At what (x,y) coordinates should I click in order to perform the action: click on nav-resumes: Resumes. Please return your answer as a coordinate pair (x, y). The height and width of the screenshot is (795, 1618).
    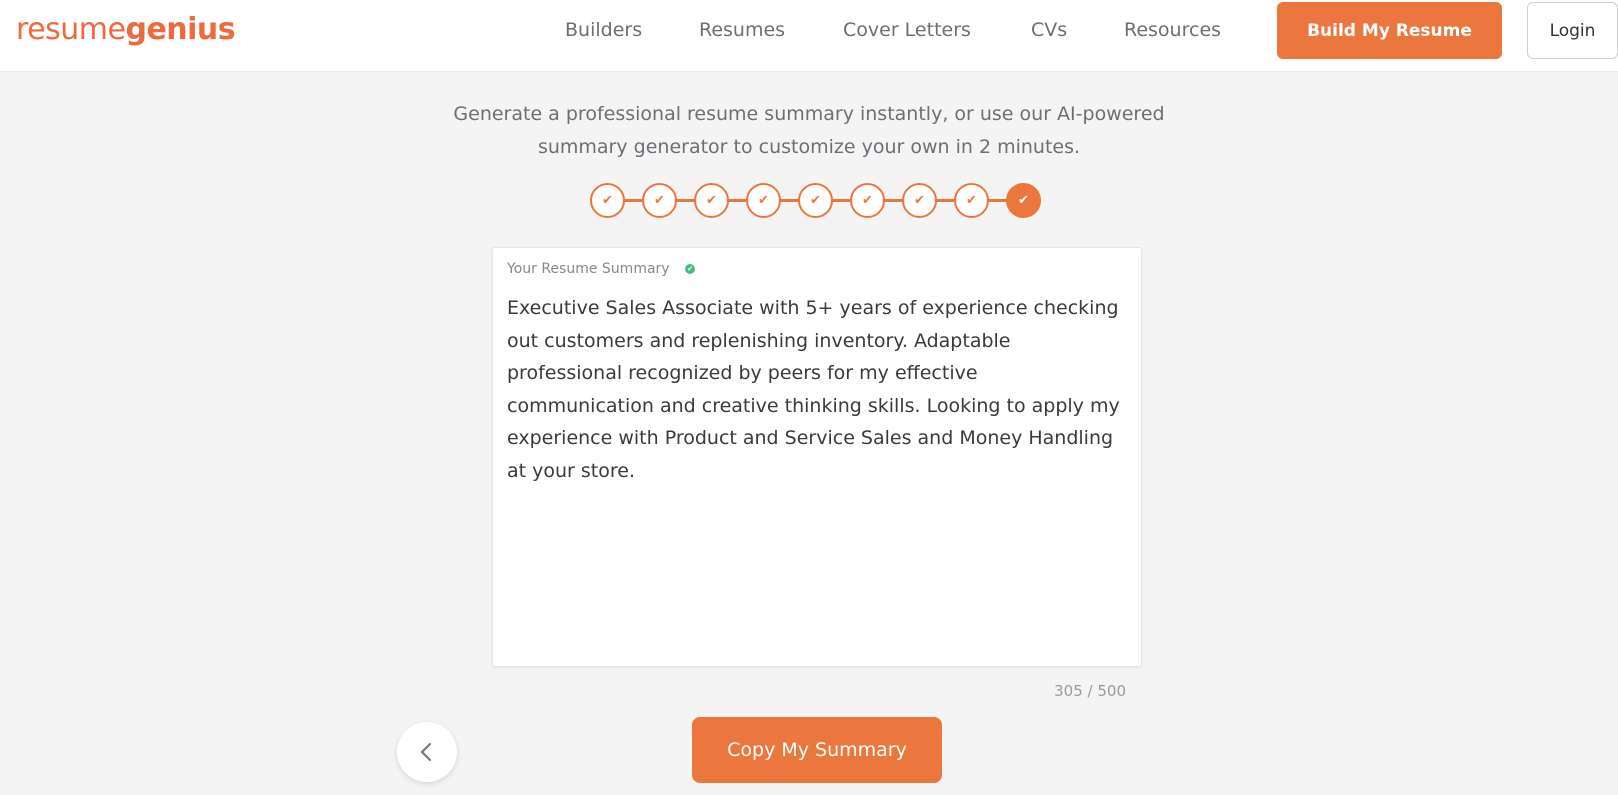
    Looking at the image, I should click on (742, 30).